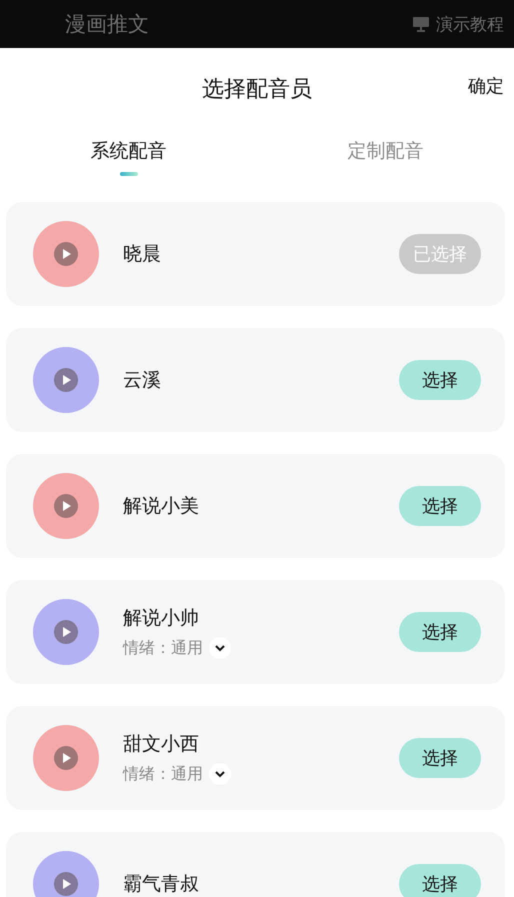  What do you see at coordinates (107, 24) in the screenshot?
I see `page-title: 漫画推文` at bounding box center [107, 24].